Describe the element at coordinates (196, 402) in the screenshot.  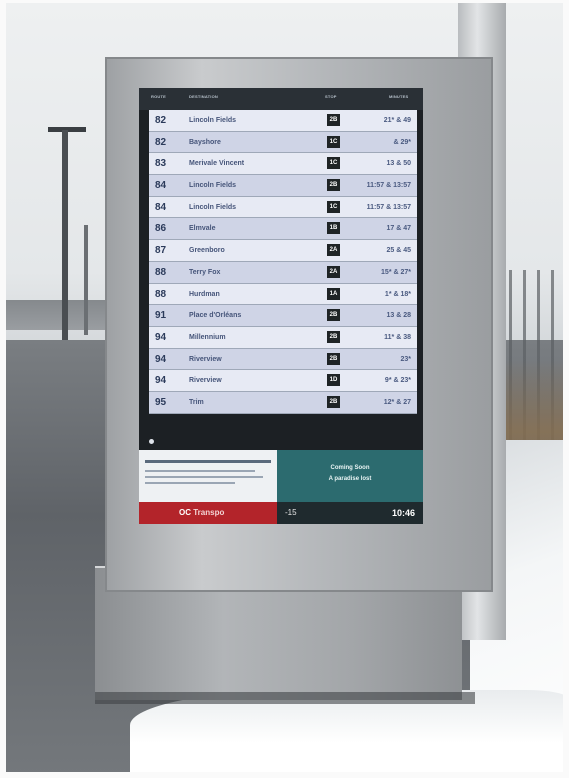
I see `destination-name: Trim` at that location.